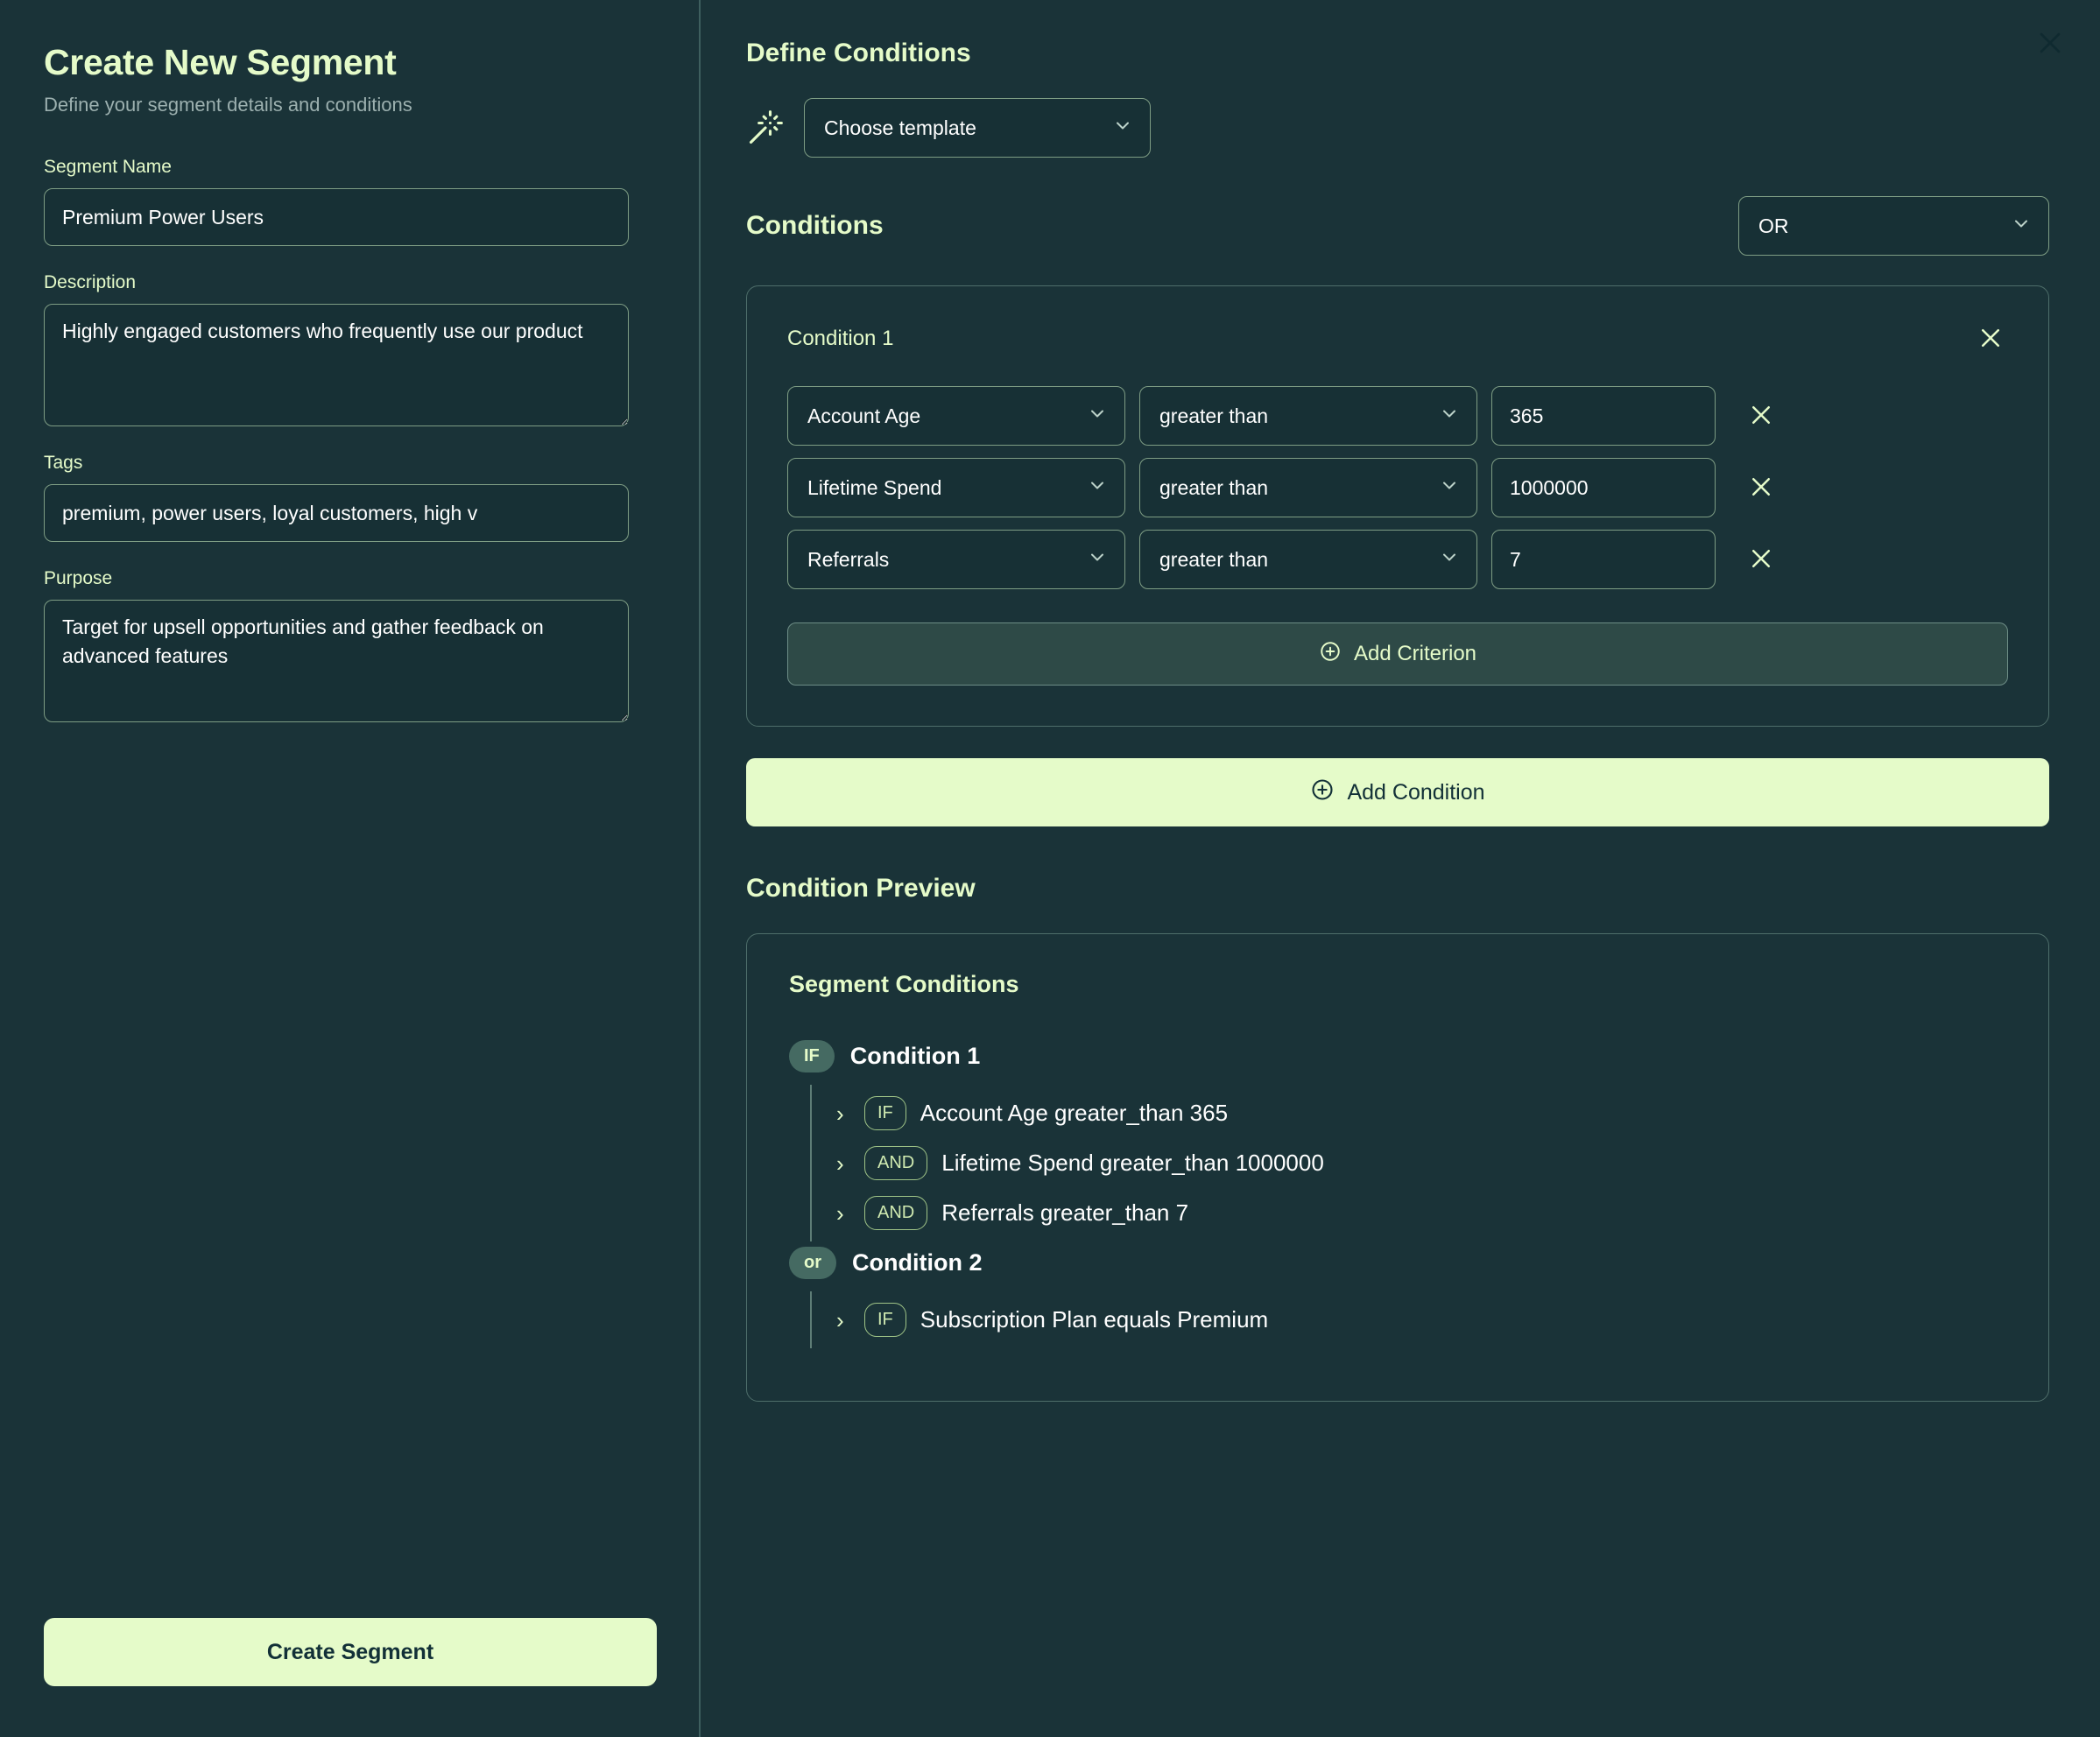 This screenshot has height=1737, width=2100. What do you see at coordinates (64, 463) in the screenshot?
I see `tags-label: Tags` at bounding box center [64, 463].